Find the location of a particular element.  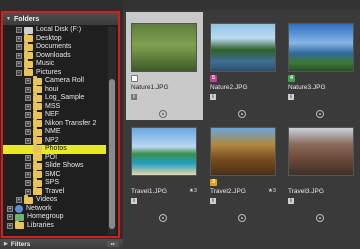

tree-item: + Videos is located at coordinates (54, 200).